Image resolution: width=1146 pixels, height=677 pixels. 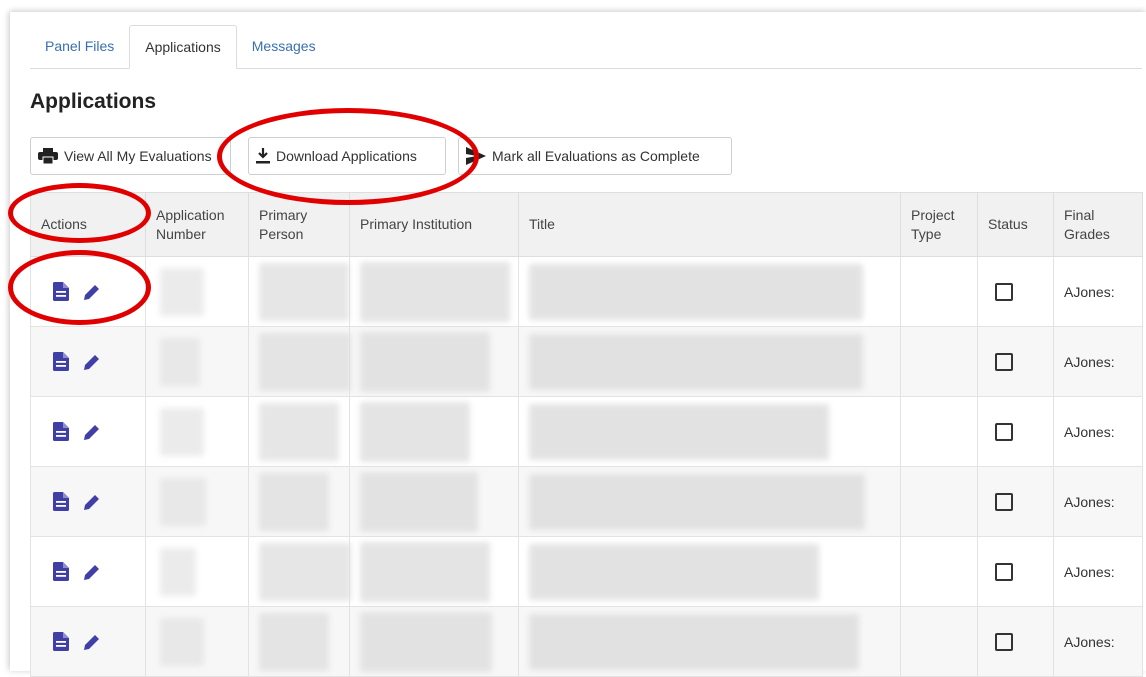 What do you see at coordinates (197, 224) in the screenshot?
I see `header-application-number: Application Number` at bounding box center [197, 224].